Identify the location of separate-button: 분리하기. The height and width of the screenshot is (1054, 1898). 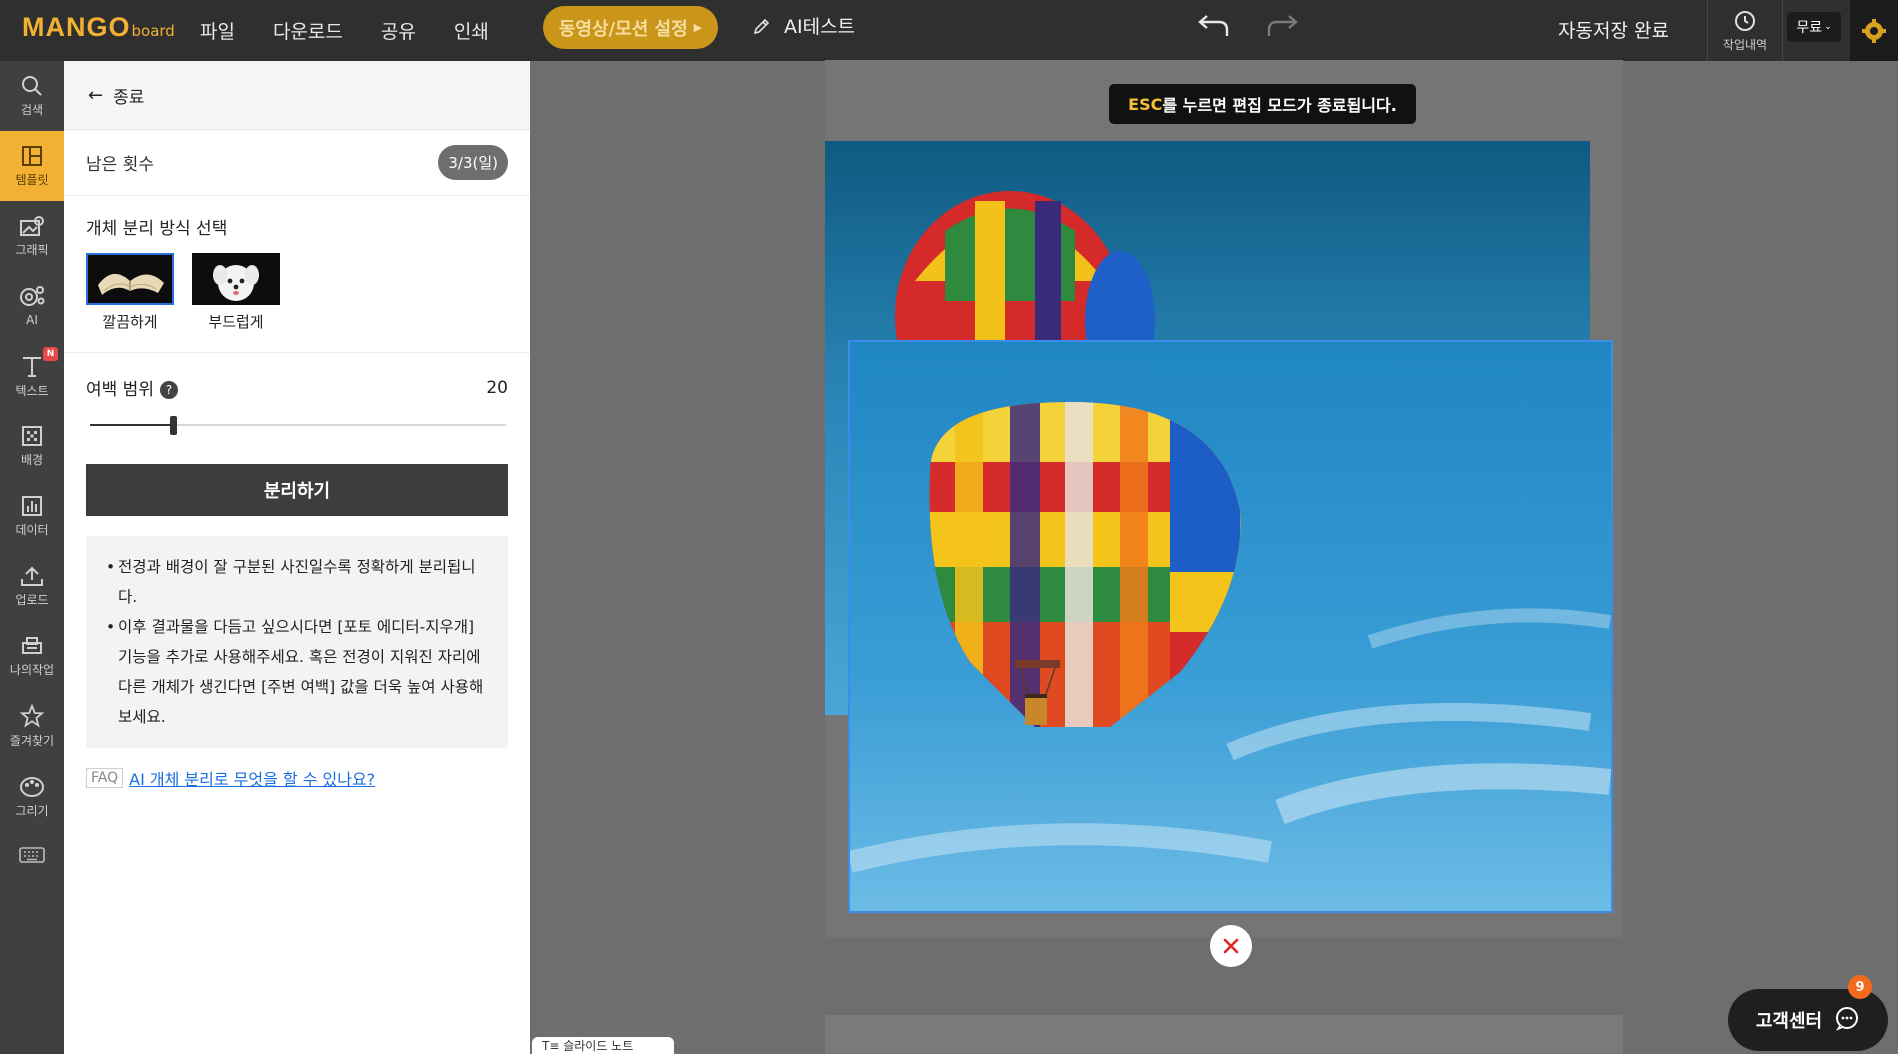
(297, 490).